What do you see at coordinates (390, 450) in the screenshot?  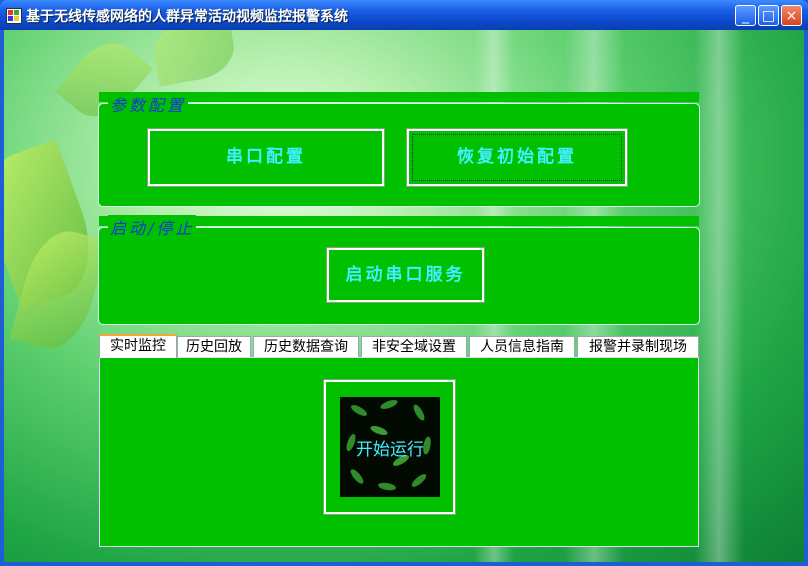 I see `start-run-label: 开始运行` at bounding box center [390, 450].